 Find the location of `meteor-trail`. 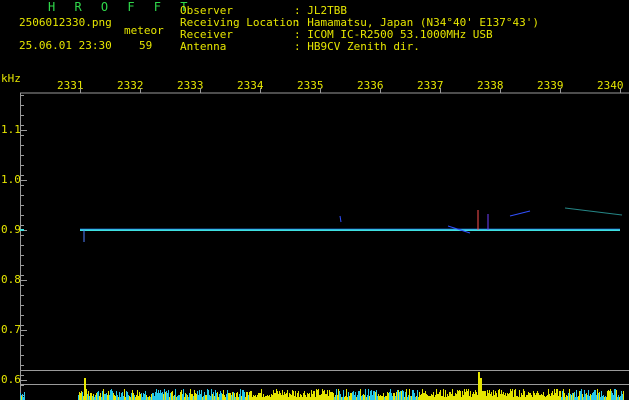

meteor-trail is located at coordinates (520, 213).